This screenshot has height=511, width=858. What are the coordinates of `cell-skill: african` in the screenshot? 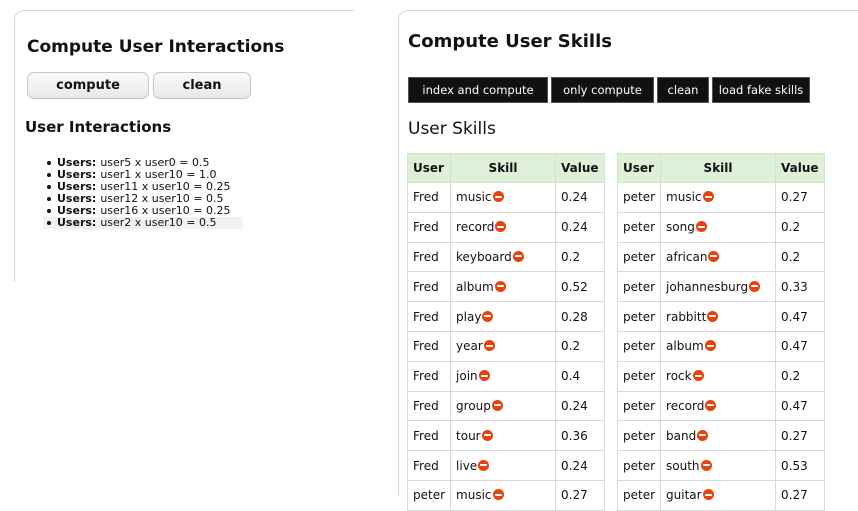 It's located at (718, 257).